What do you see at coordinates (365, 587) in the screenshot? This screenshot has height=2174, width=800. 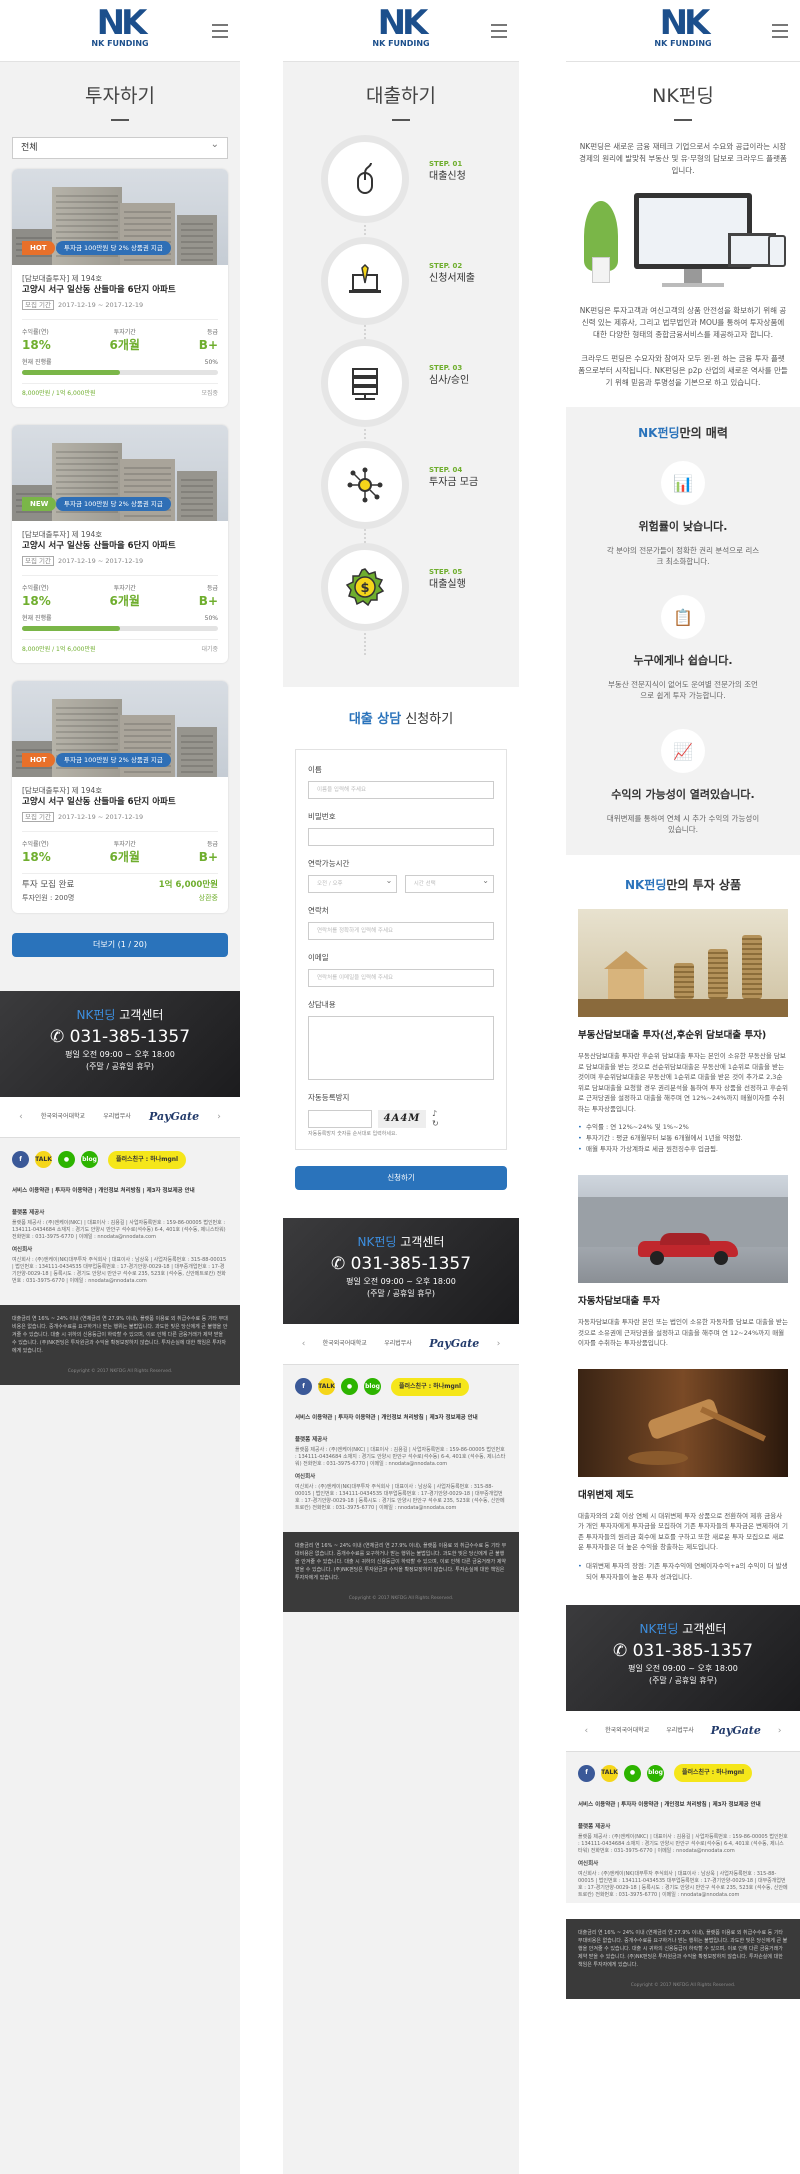 I see `dollar-badge-icon: $` at bounding box center [365, 587].